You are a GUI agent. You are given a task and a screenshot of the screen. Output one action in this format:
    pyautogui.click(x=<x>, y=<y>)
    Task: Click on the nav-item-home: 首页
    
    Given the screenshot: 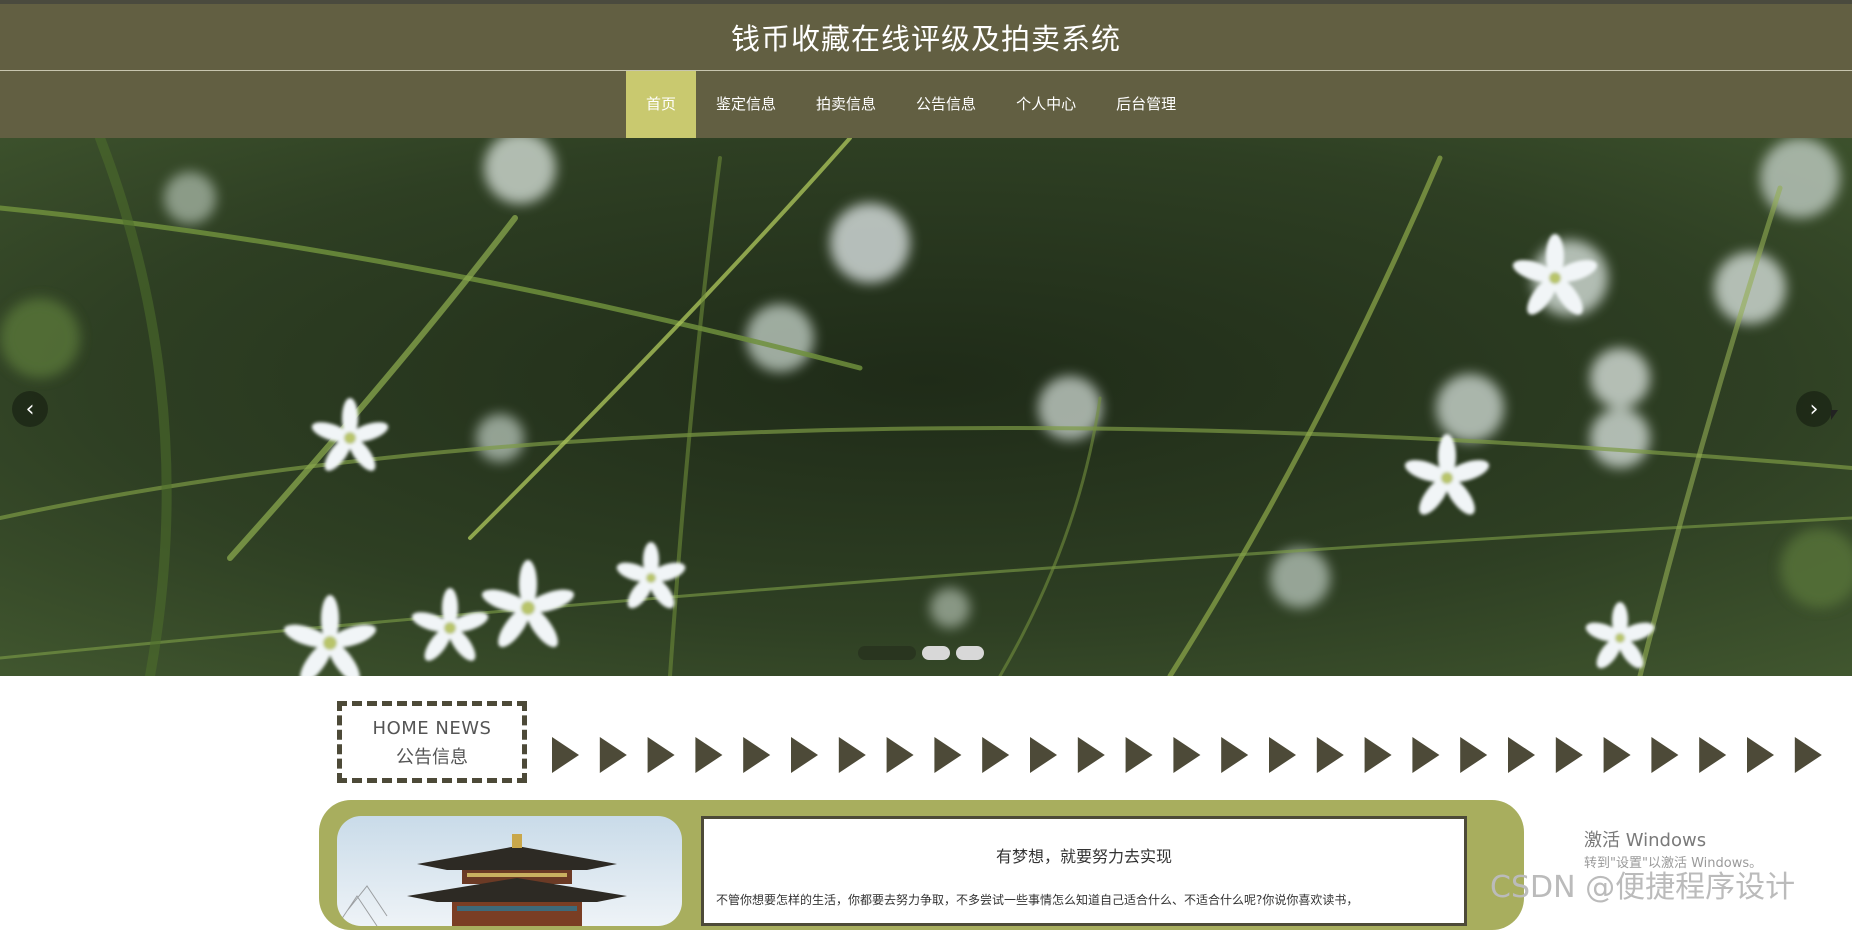 What is the action you would take?
    pyautogui.click(x=661, y=104)
    